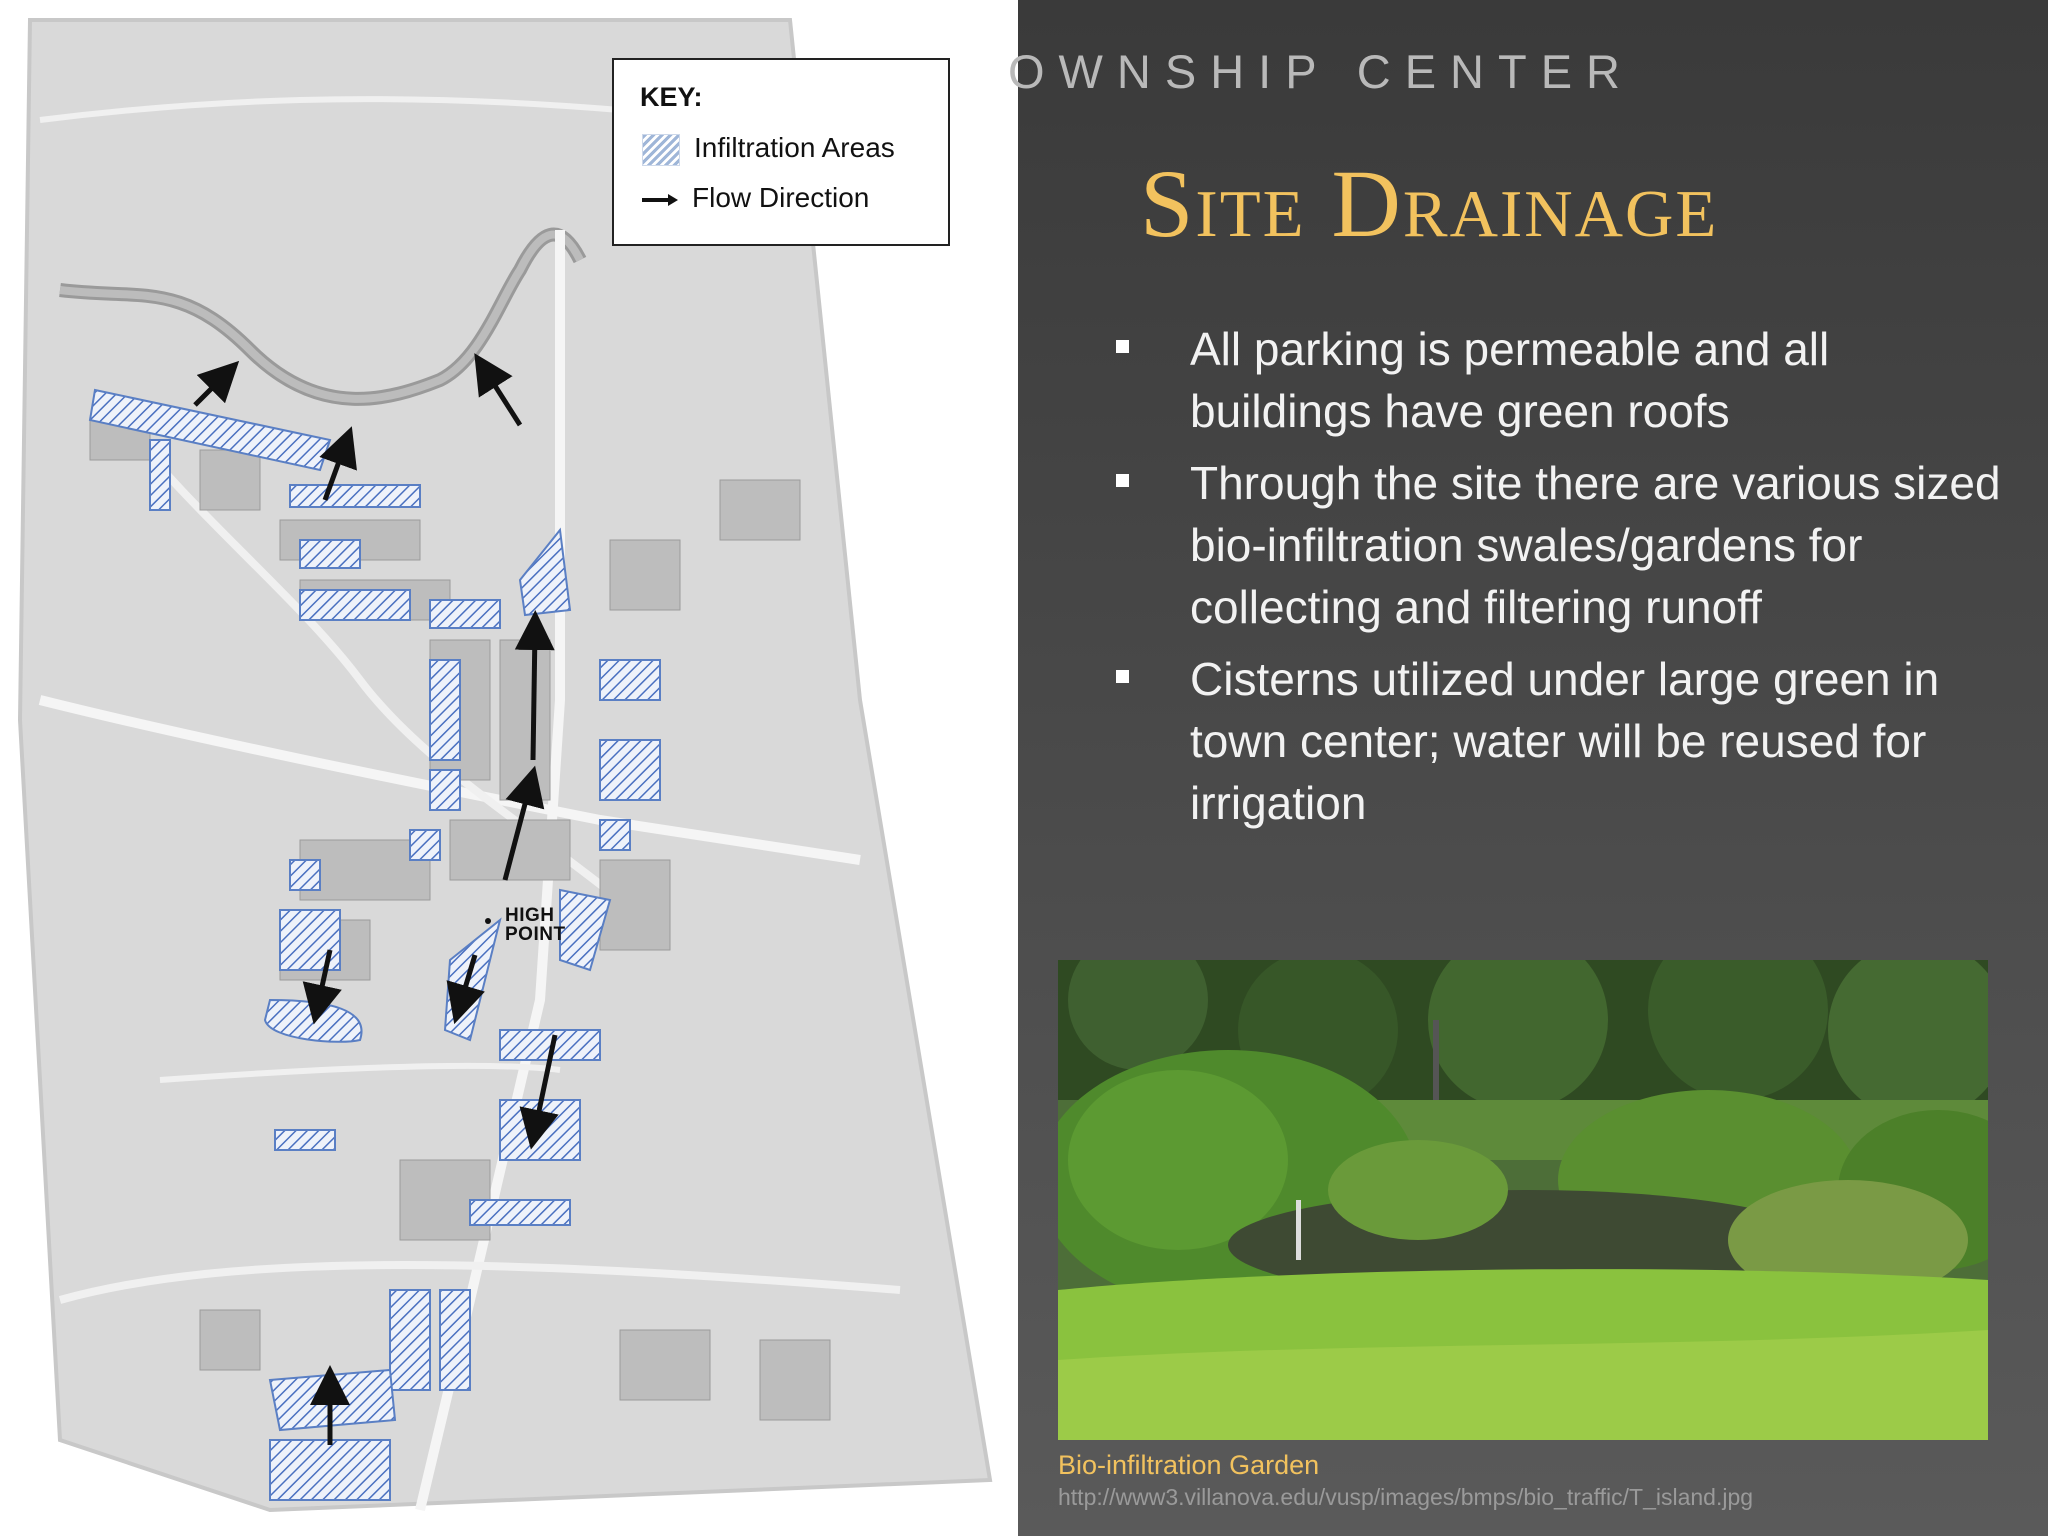  Describe the element at coordinates (1189, 1465) in the screenshot. I see `photo-caption: Bio-infiltration Garden` at that location.